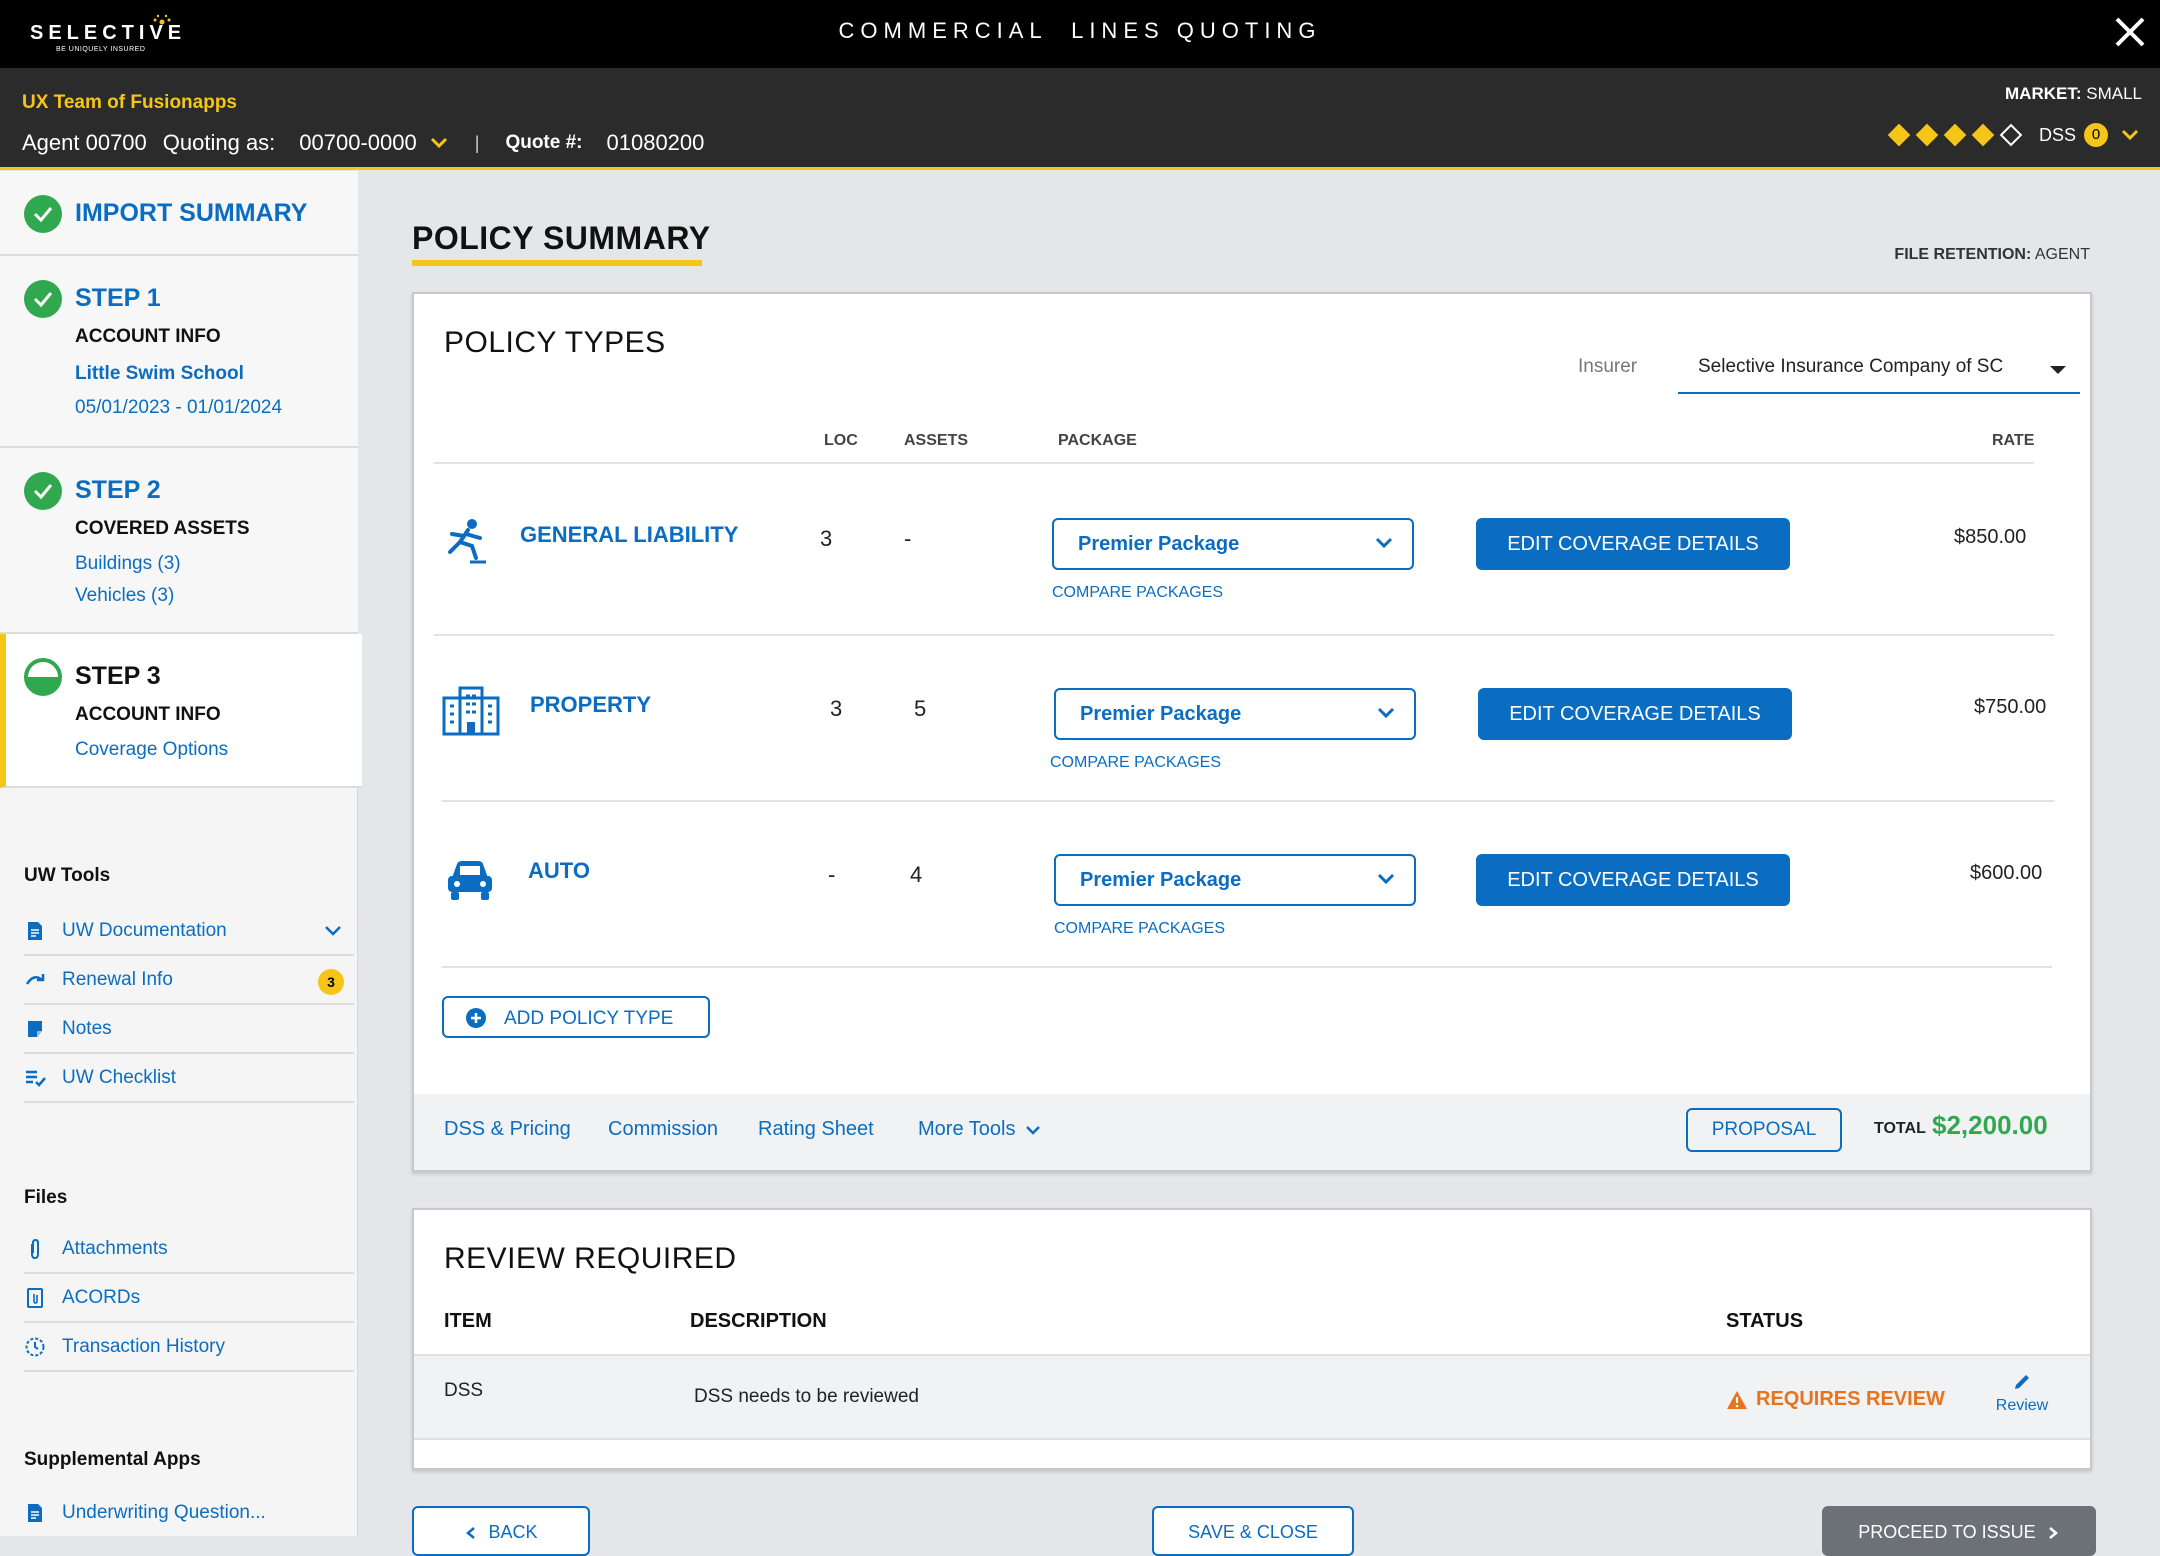 This screenshot has width=2160, height=1556. Describe the element at coordinates (557, 263) in the screenshot. I see `title-underline` at that location.